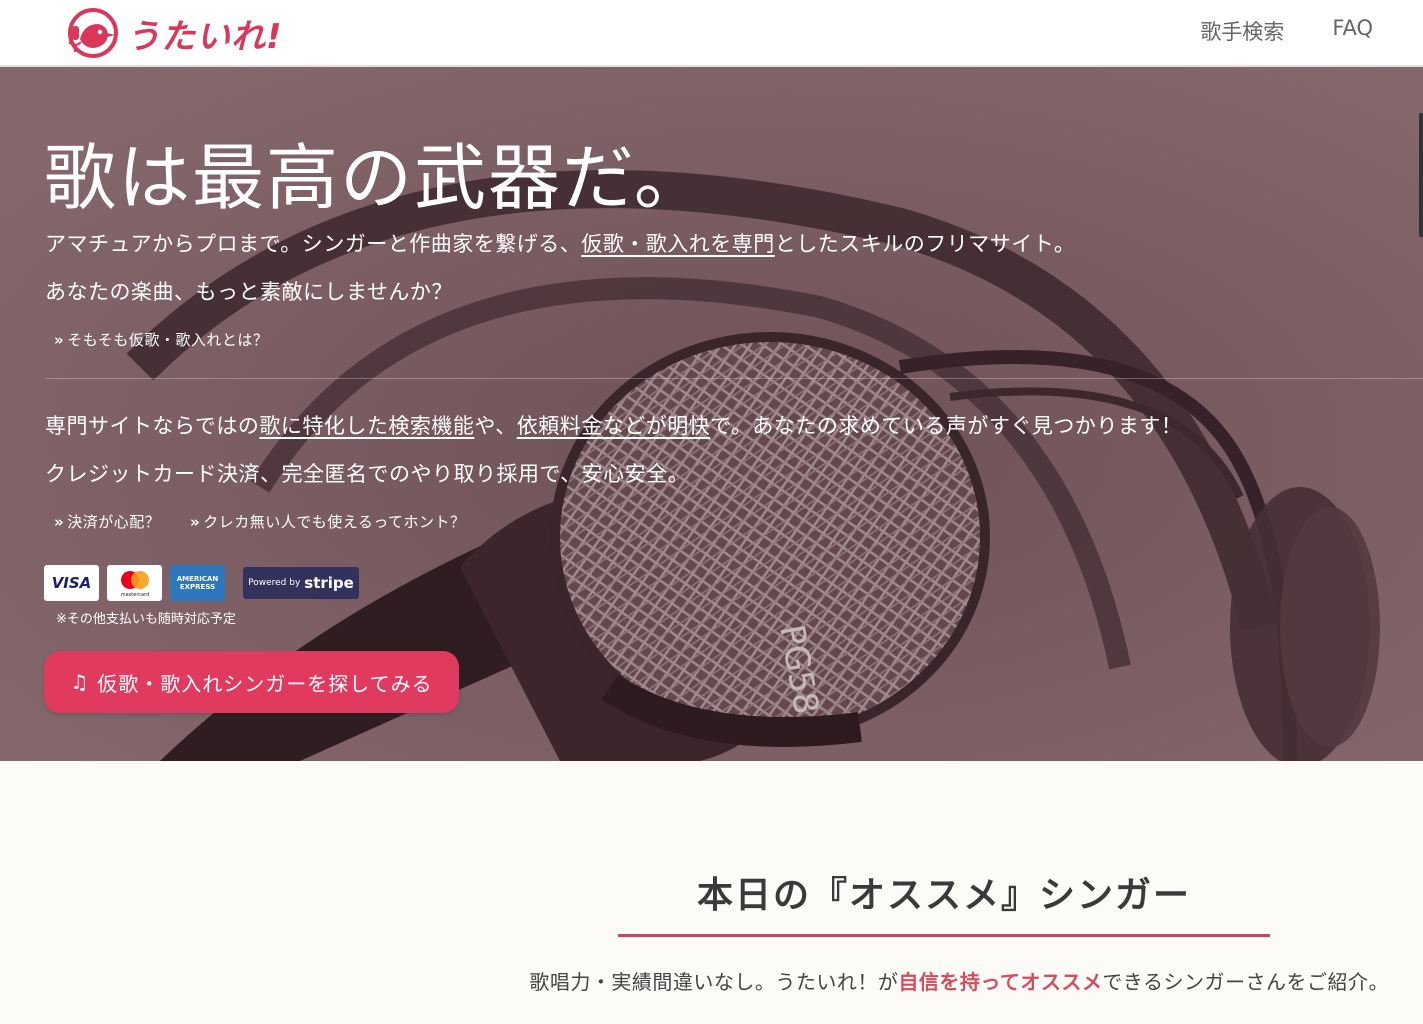  I want to click on mastercard-logo-icon: mastercard, so click(134, 583).